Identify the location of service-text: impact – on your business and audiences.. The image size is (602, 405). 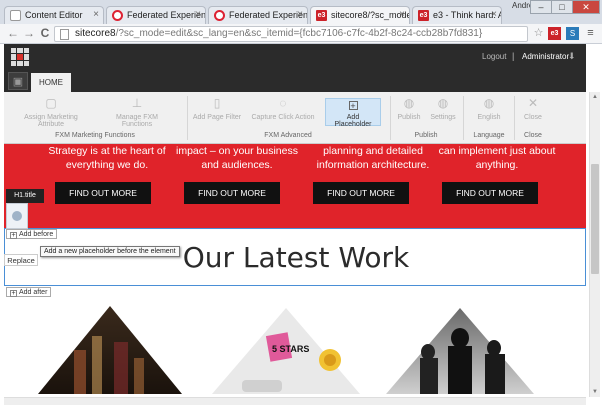
(237, 158).